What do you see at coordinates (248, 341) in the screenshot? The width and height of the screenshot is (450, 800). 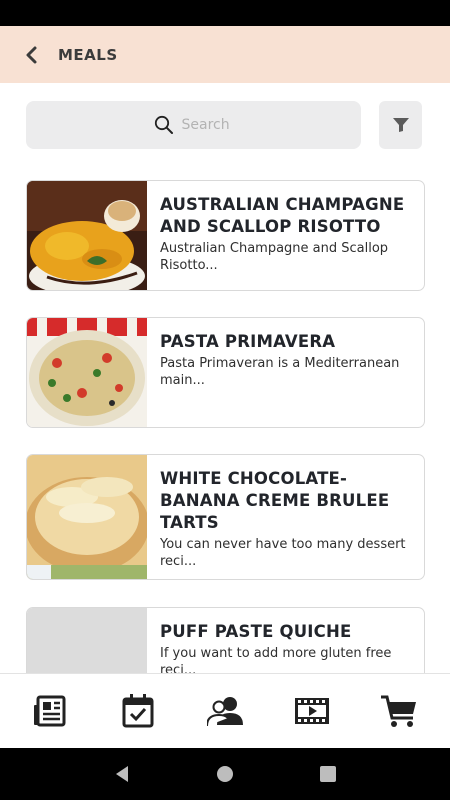 I see `meal-title: PASTA PRIMAVERA` at bounding box center [248, 341].